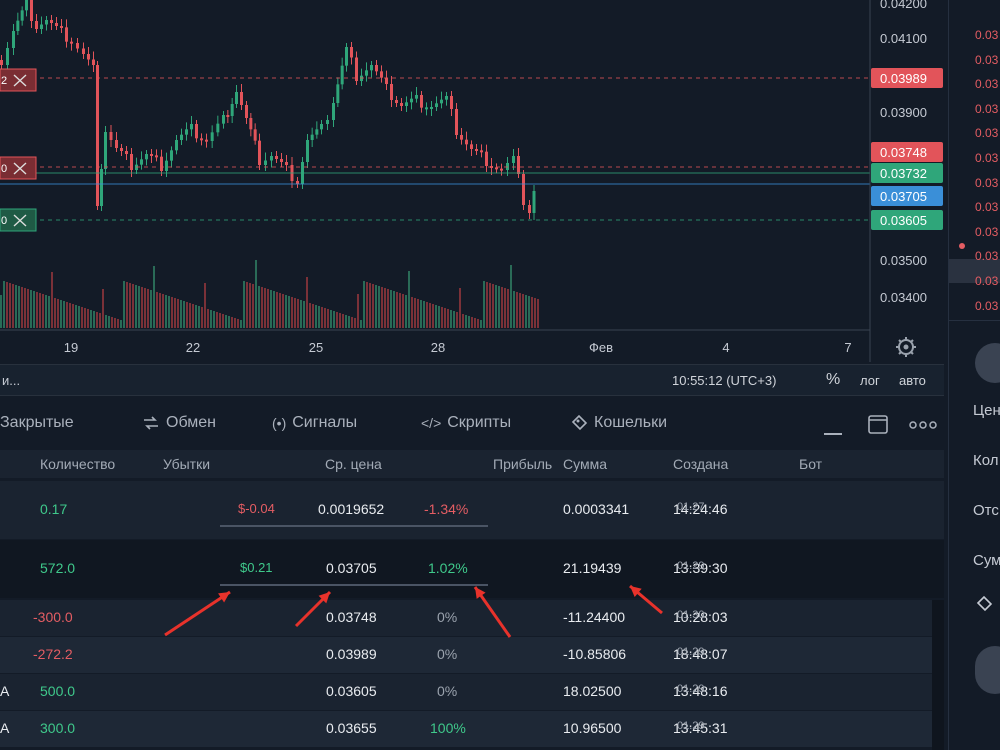 The image size is (1000, 750). Describe the element at coordinates (472, 729) in the screenshot. I see `table-row: A 300.0 0.03655 100% 10.96500 13:45:31 01.29` at that location.